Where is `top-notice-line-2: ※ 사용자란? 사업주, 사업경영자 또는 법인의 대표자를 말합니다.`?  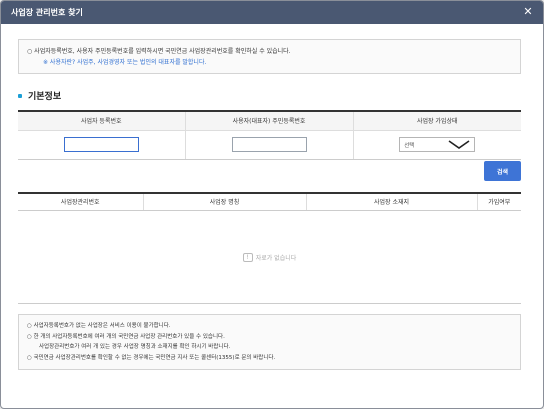
top-notice-line-2: ※ 사용자란? 사업주, 사업경영자 또는 법인의 대표자를 말합니다. is located at coordinates (125, 62).